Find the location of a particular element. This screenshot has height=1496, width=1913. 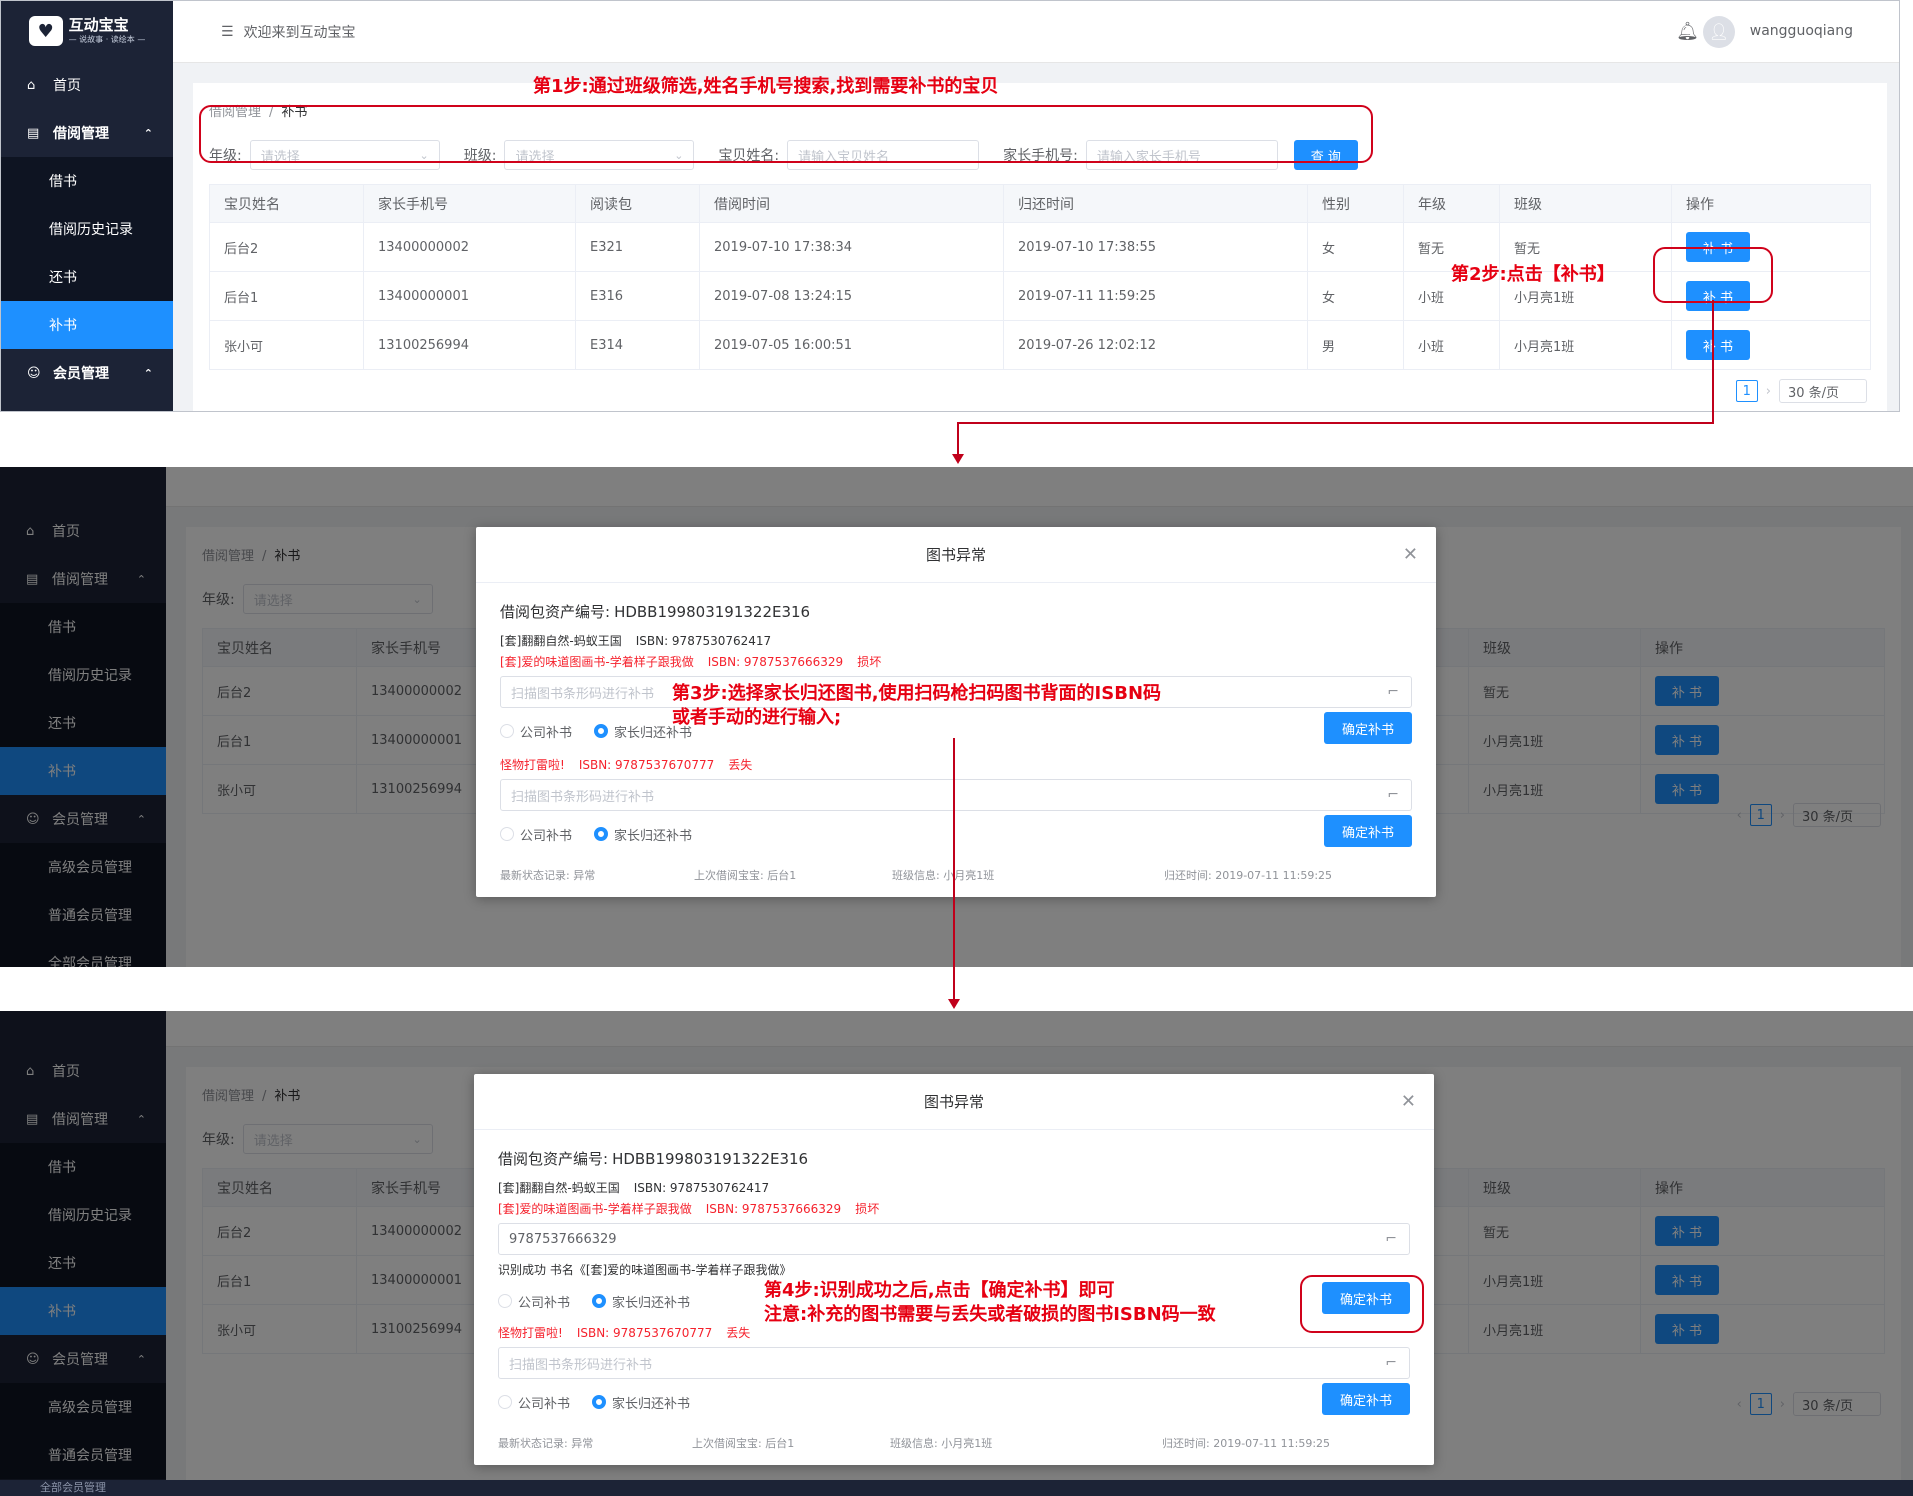

footer-status: 最新状态记录: 异常 is located at coordinates (548, 875).